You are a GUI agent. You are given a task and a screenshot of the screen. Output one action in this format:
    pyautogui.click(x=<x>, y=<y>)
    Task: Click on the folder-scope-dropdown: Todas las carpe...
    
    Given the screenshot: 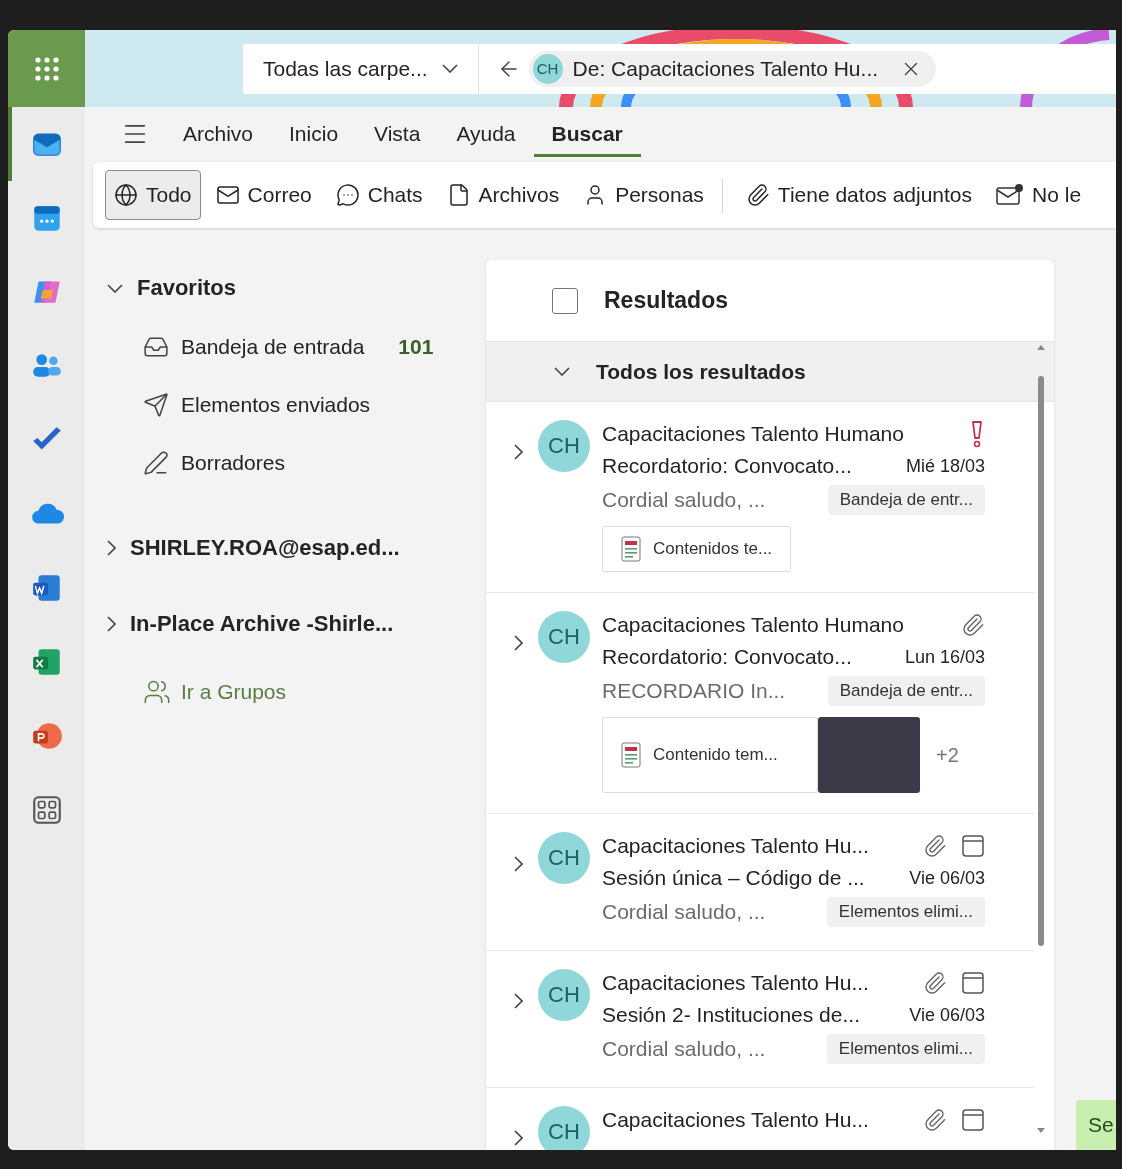 What is the action you would take?
    pyautogui.click(x=361, y=68)
    